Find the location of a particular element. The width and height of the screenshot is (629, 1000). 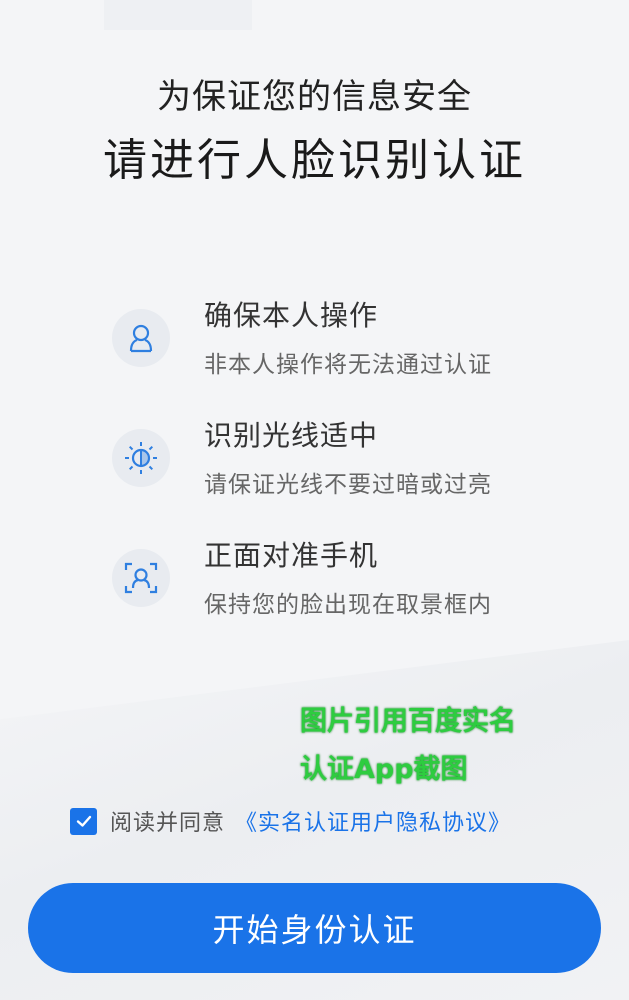

agreement-row: 阅读并同意 《实名认证用户隐私协议》 is located at coordinates (290, 821).